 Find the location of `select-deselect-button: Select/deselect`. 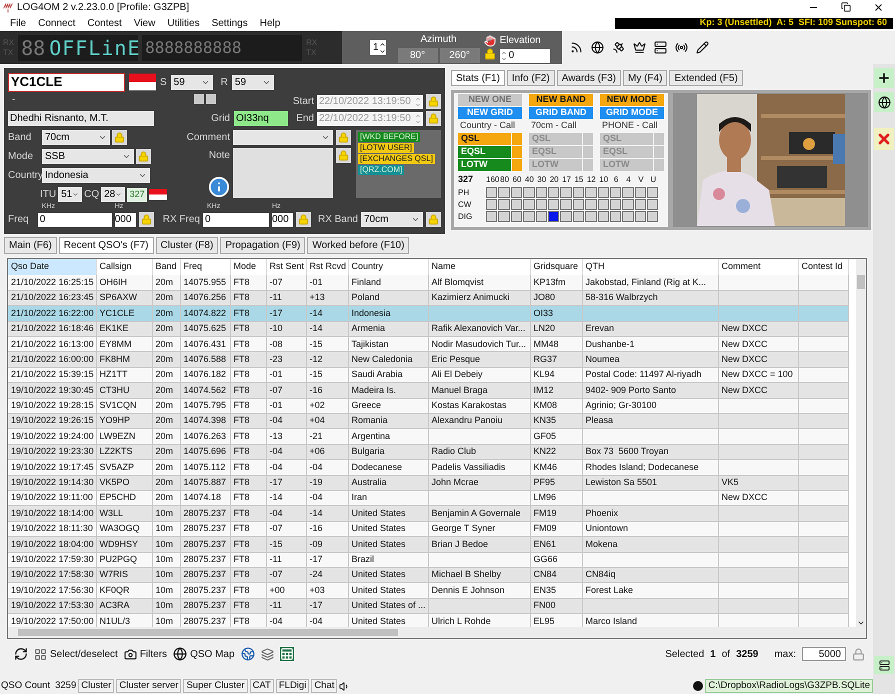

select-deselect-button: Select/deselect is located at coordinates (84, 654).